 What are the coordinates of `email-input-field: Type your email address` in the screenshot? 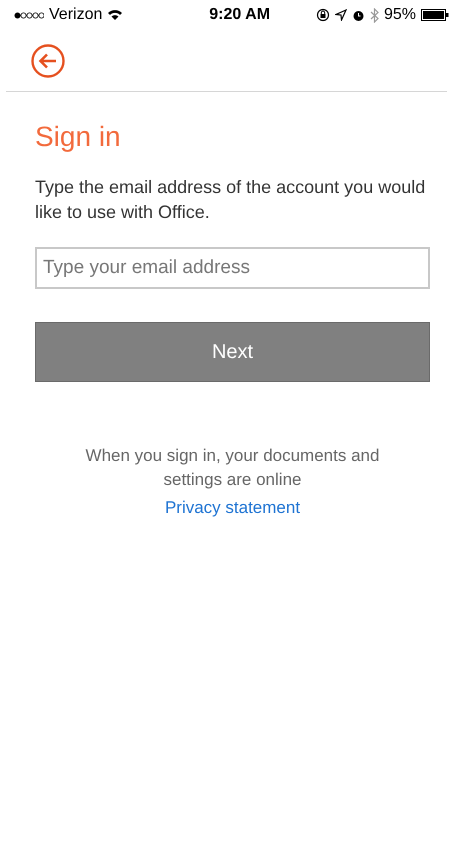 It's located at (232, 268).